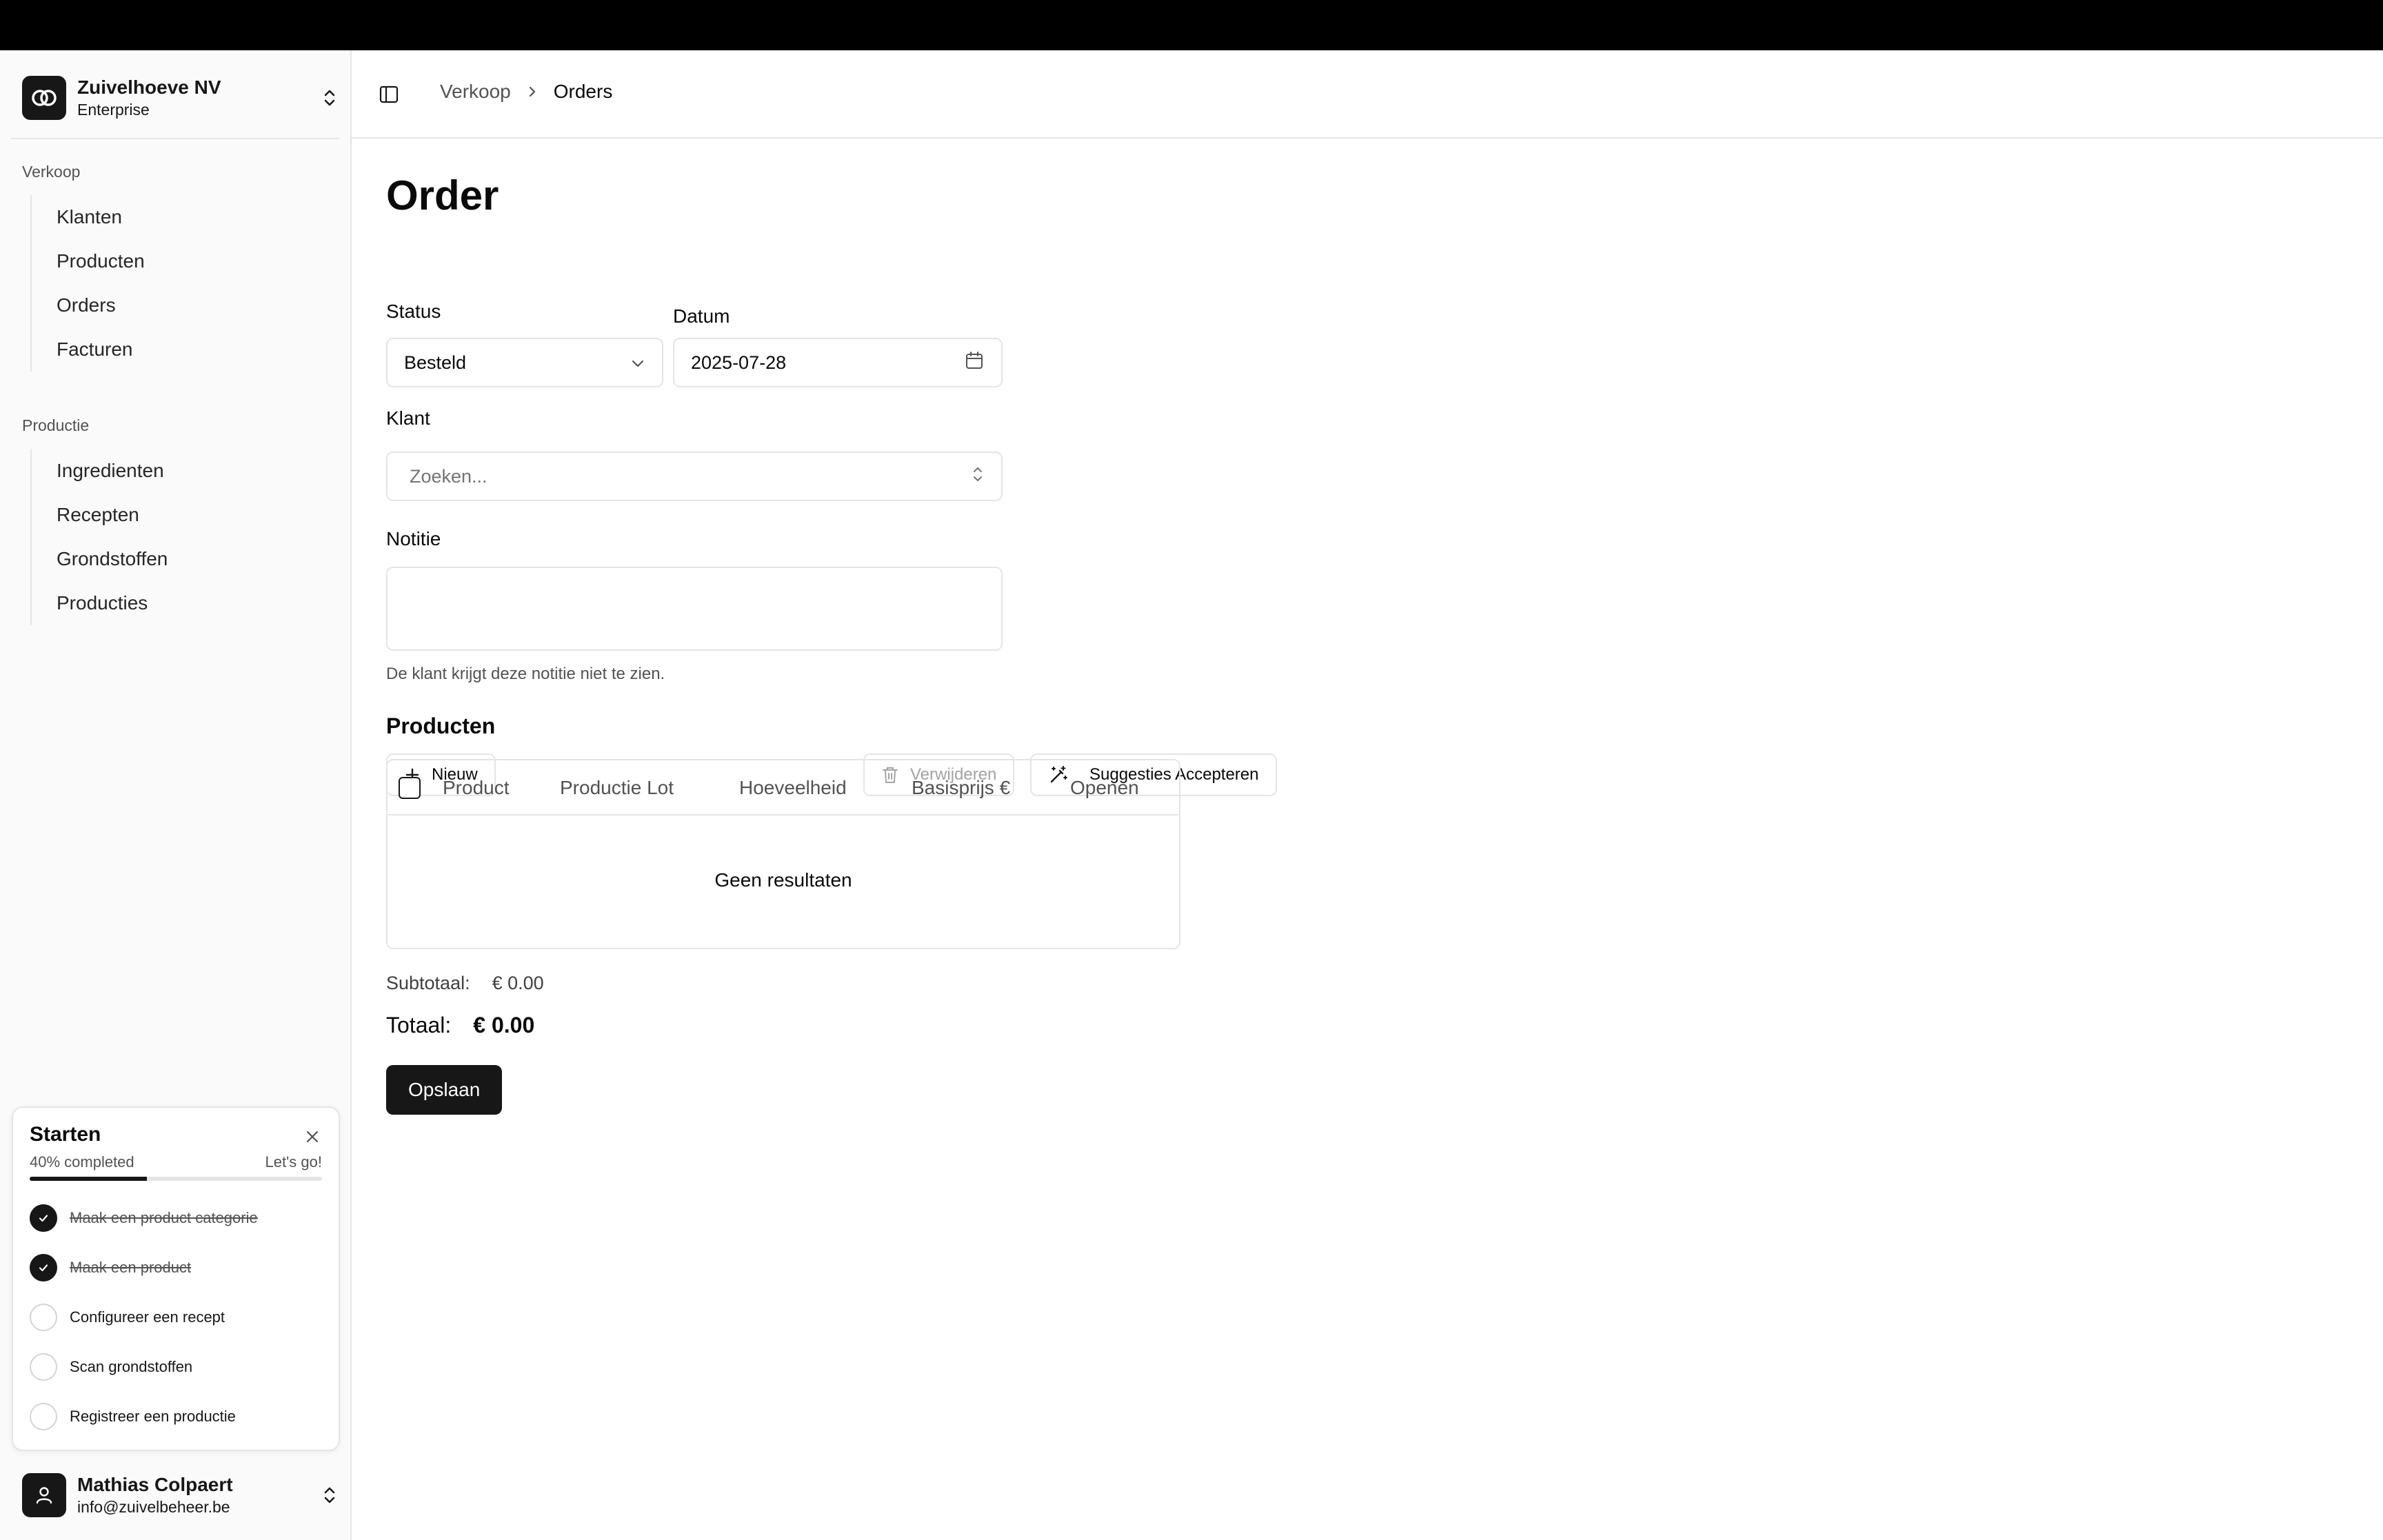 The image size is (2383, 1540). I want to click on user-name: Mathias Colpaert, so click(155, 1485).